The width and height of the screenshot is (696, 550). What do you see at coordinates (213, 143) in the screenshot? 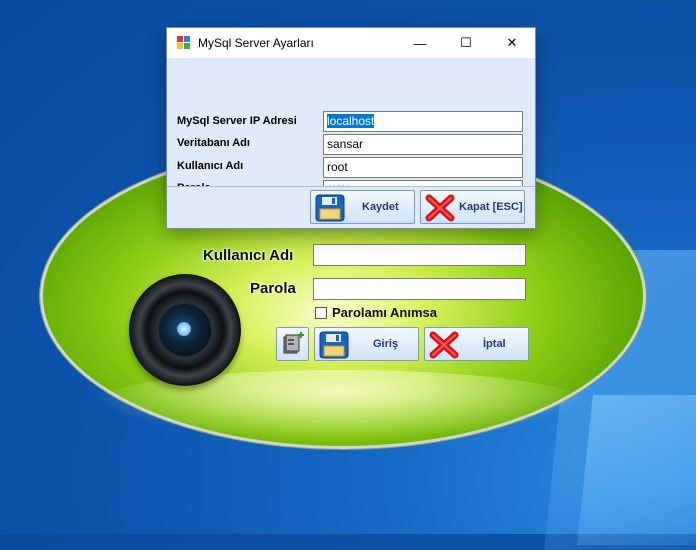
I see `database-label: Veritabanı Adı` at bounding box center [213, 143].